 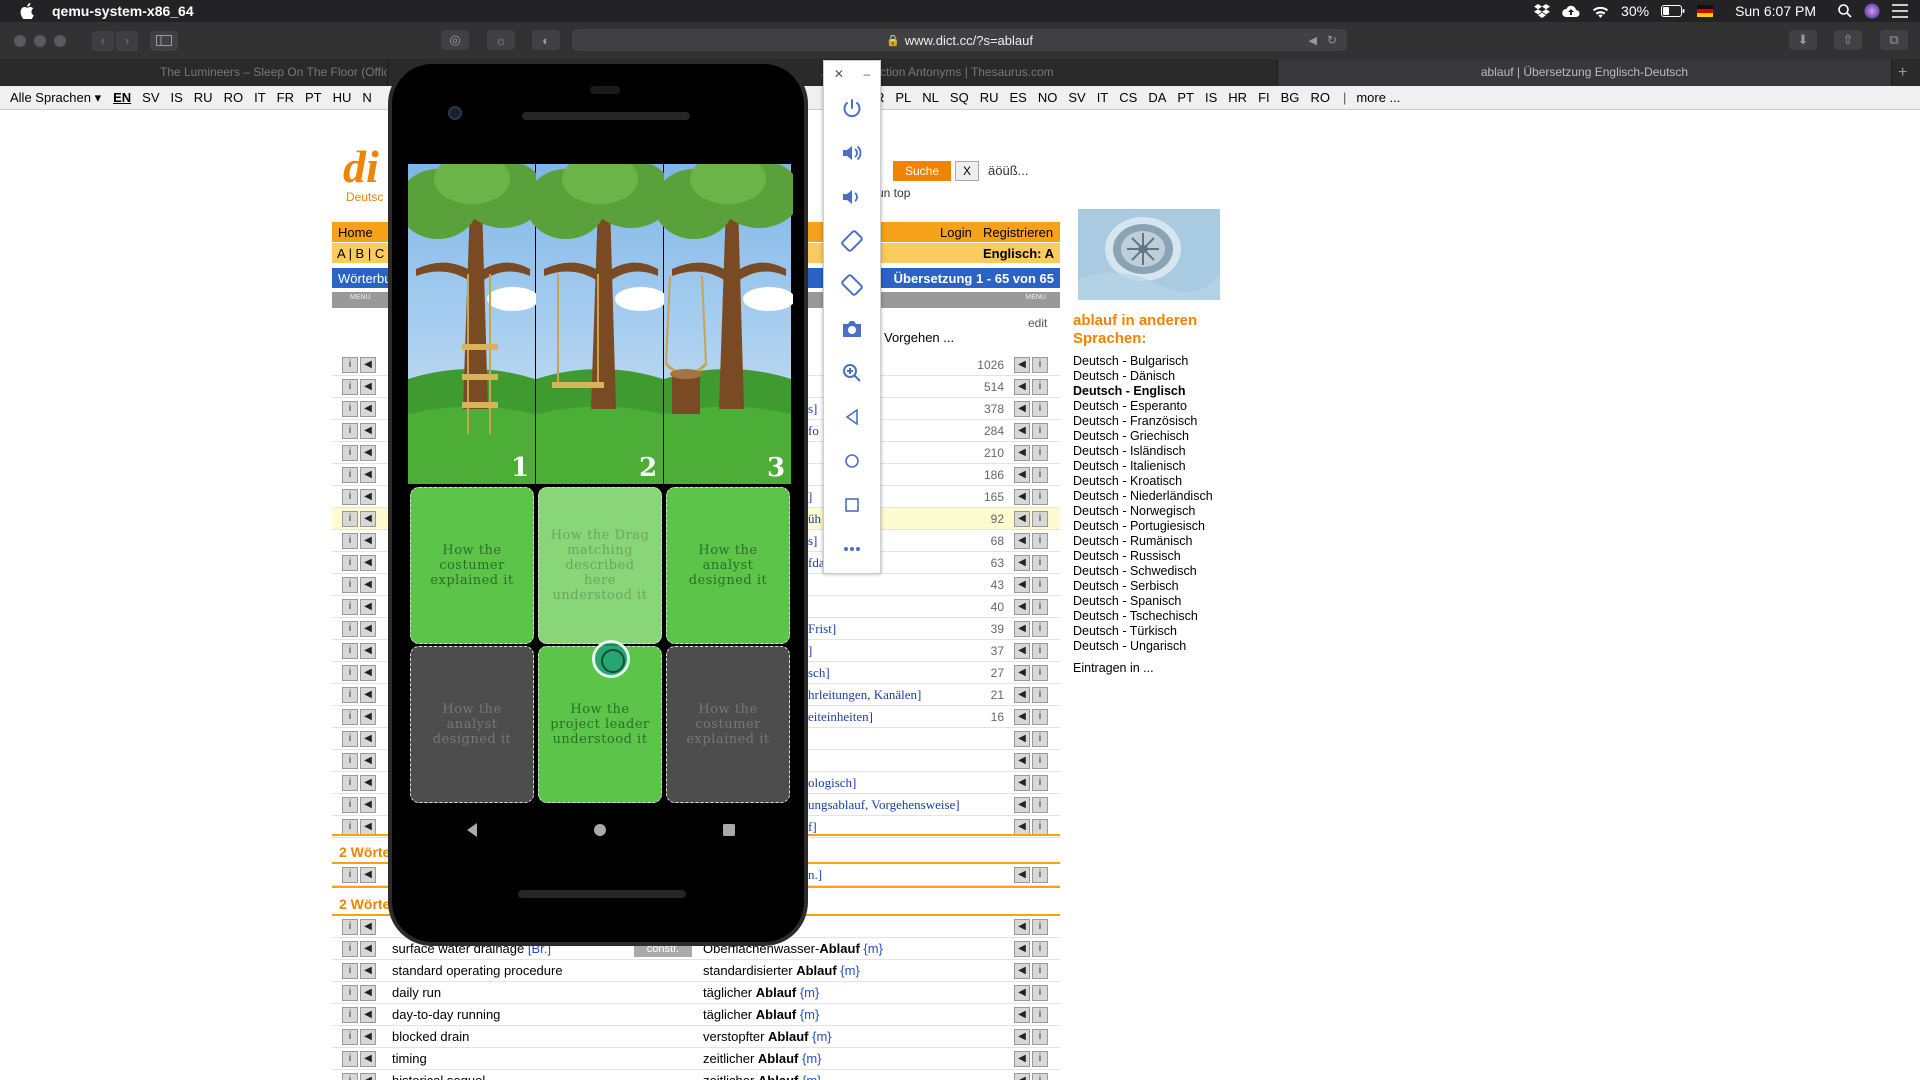 What do you see at coordinates (728, 724) in the screenshot?
I see `matching-tile: How the costumer explained it` at bounding box center [728, 724].